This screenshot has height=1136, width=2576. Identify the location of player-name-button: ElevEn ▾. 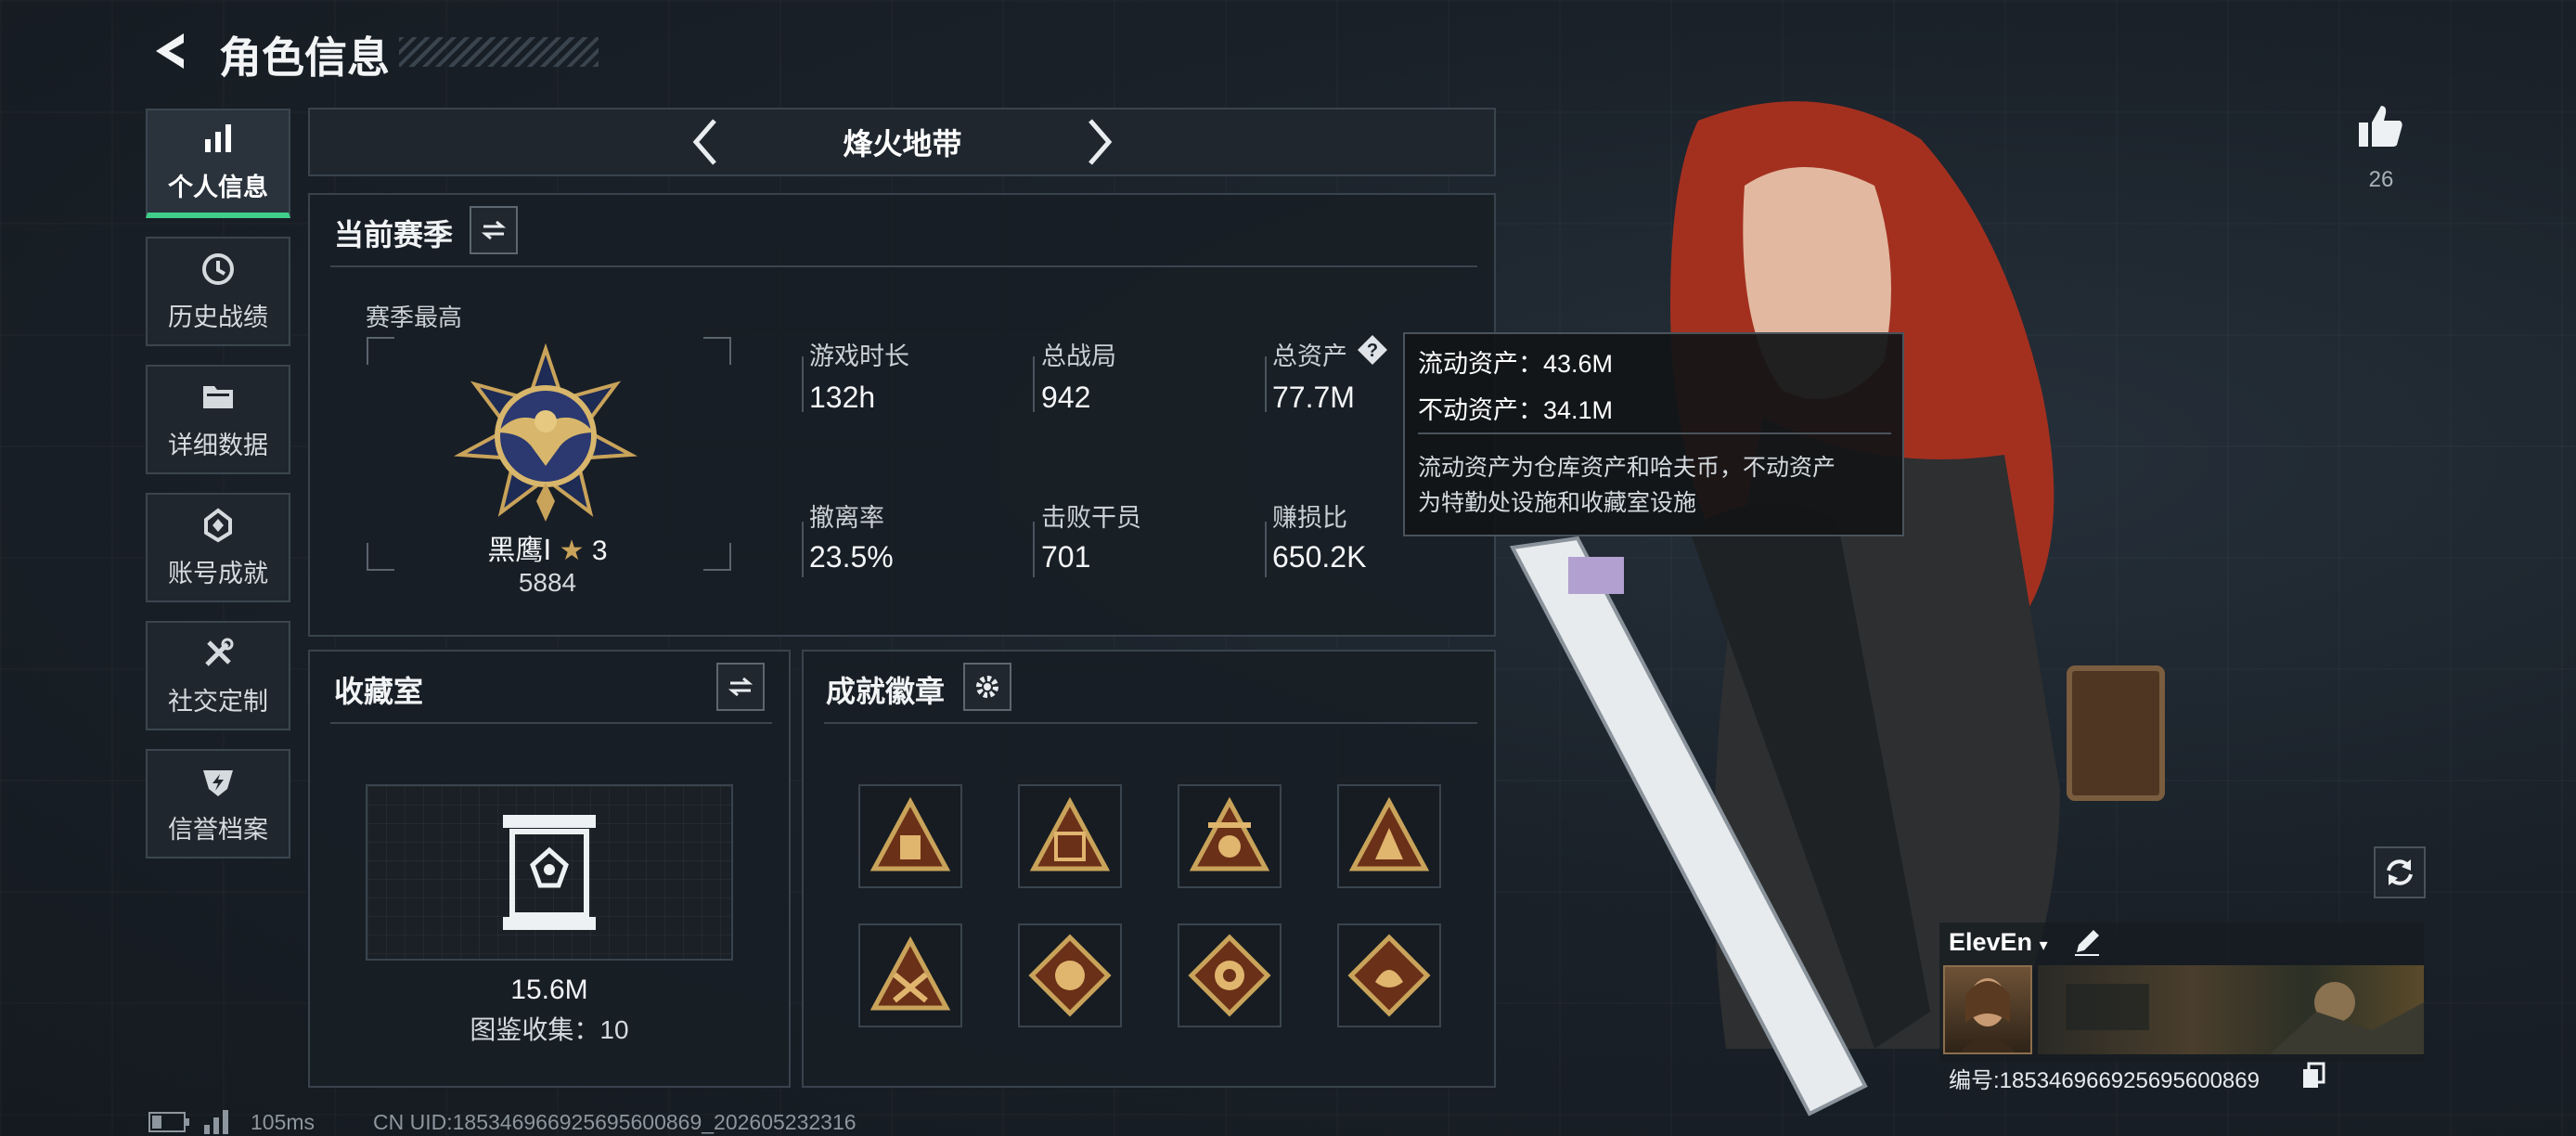
(1998, 942).